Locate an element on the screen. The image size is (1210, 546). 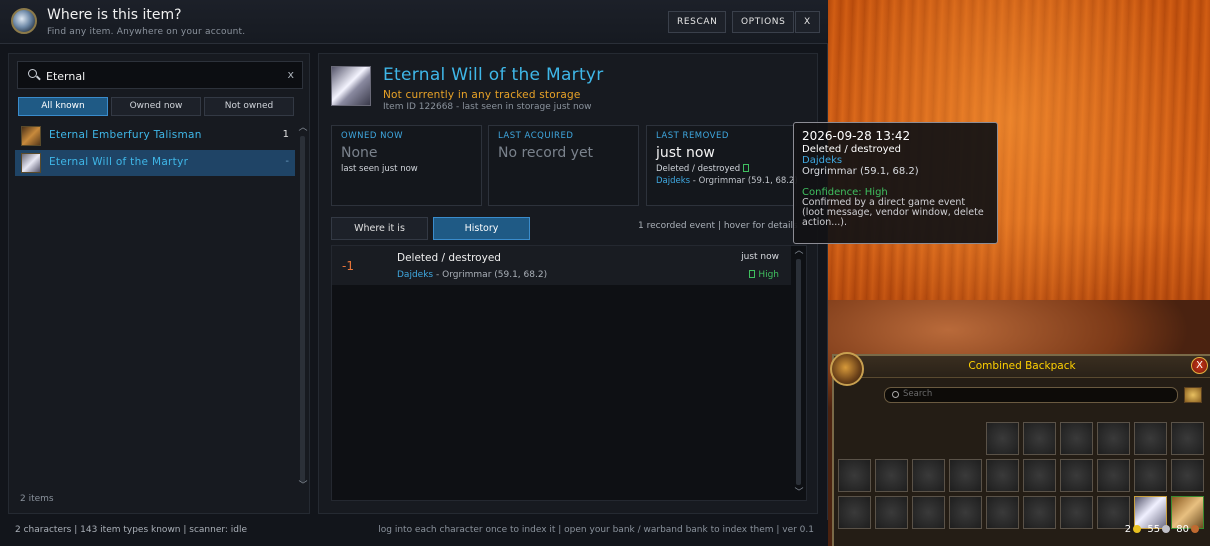
card-sub-location: Dajdeks - Orgrimmar (59.1, 68.2) is located at coordinates (727, 181).